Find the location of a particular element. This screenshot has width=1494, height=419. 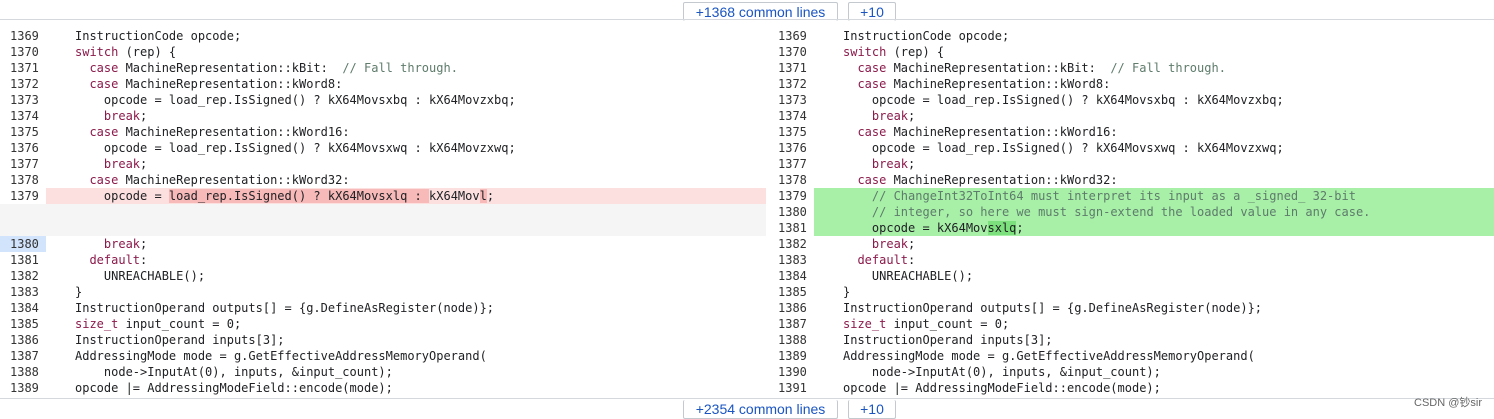

code-keyword: break is located at coordinates (122, 164).